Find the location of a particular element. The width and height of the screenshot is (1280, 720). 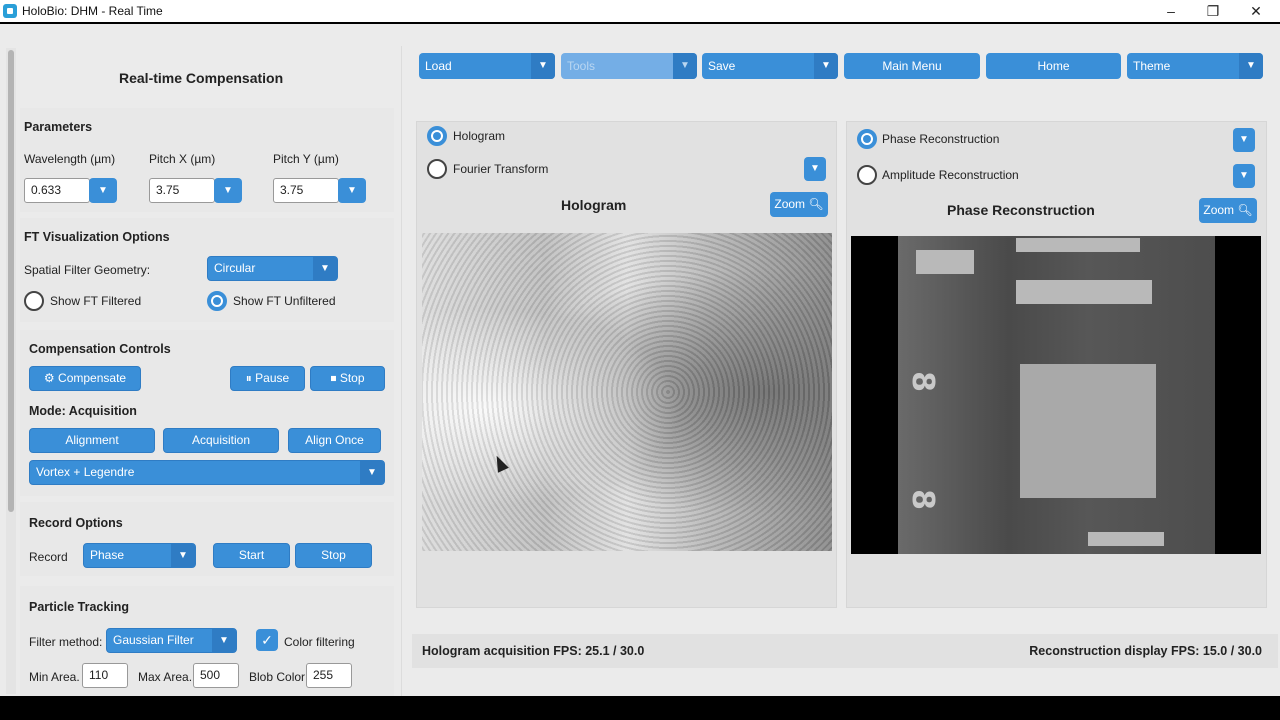

phase-reconstruction-radio is located at coordinates (867, 139).